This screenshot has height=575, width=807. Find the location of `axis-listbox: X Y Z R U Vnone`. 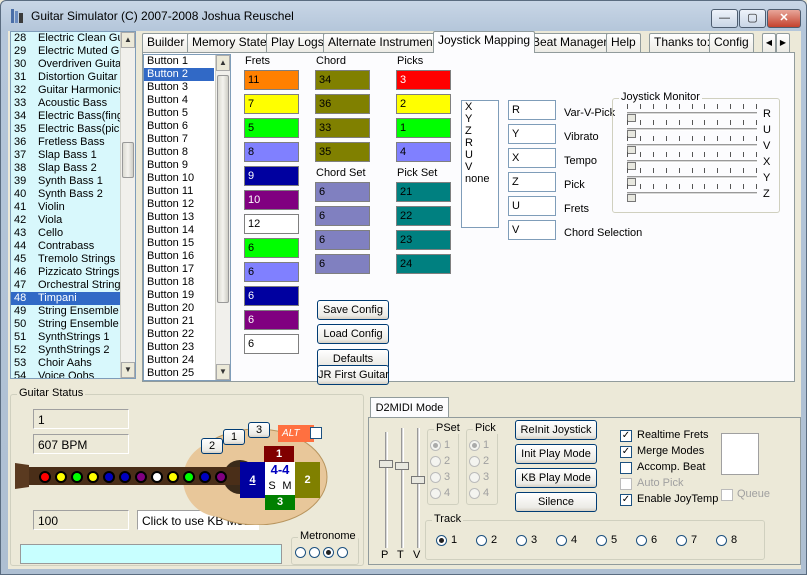

axis-listbox: X Y Z R U Vnone is located at coordinates (480, 164).